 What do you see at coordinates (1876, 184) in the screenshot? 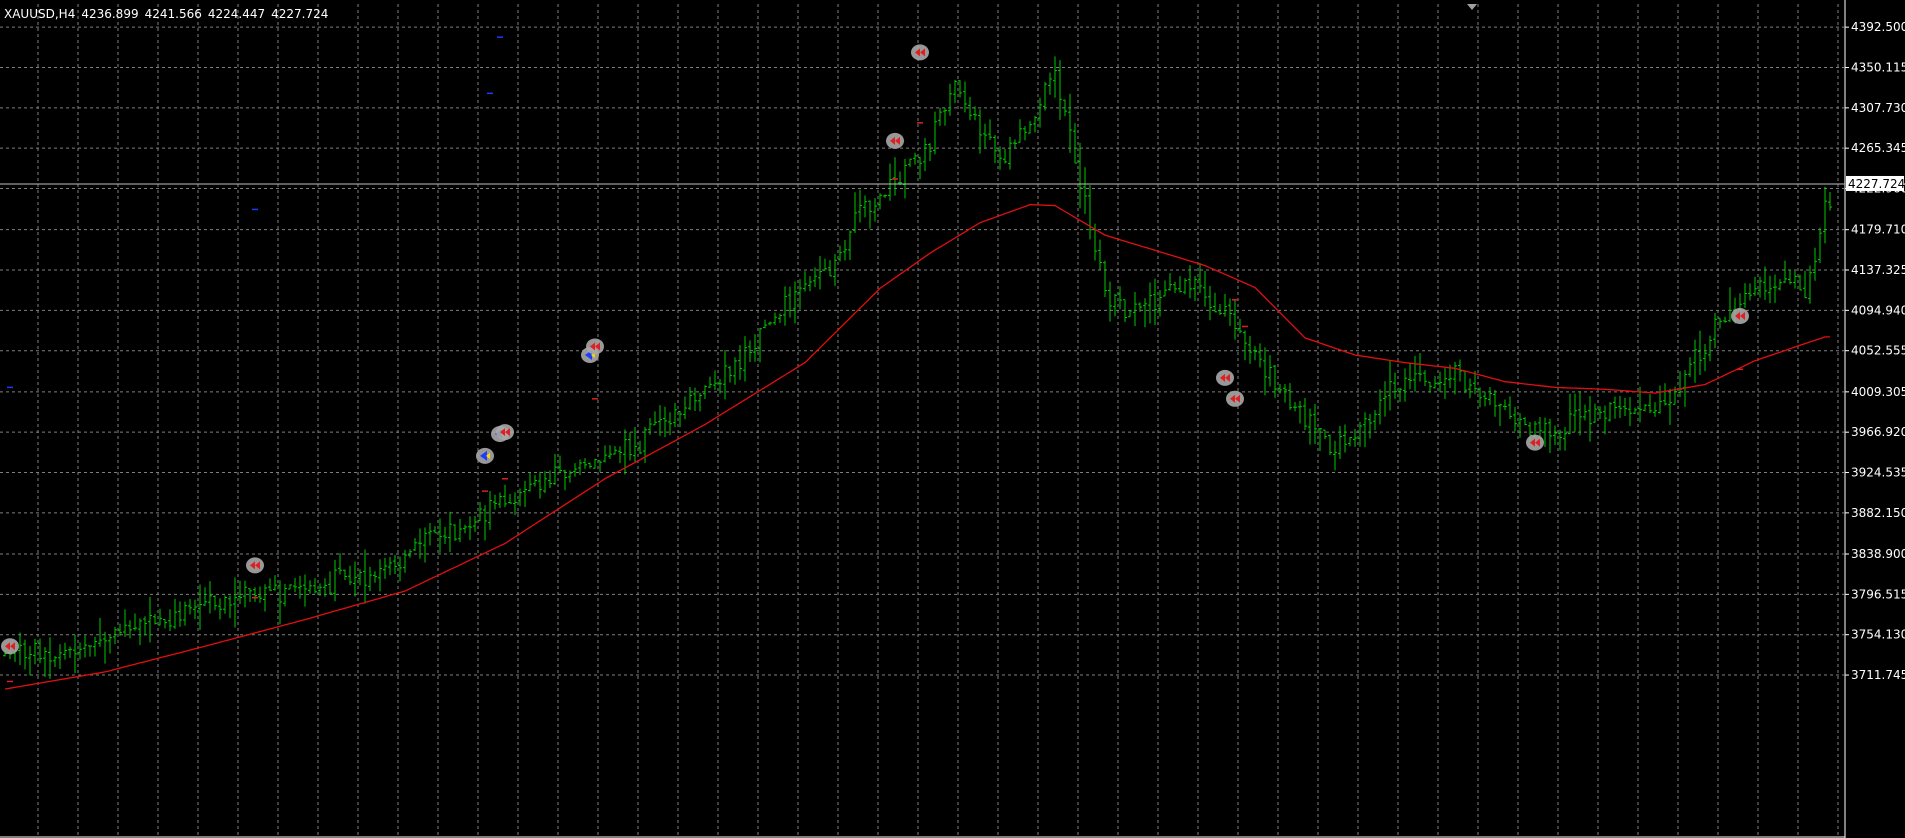
I see `current-price-value: 4227.724` at bounding box center [1876, 184].